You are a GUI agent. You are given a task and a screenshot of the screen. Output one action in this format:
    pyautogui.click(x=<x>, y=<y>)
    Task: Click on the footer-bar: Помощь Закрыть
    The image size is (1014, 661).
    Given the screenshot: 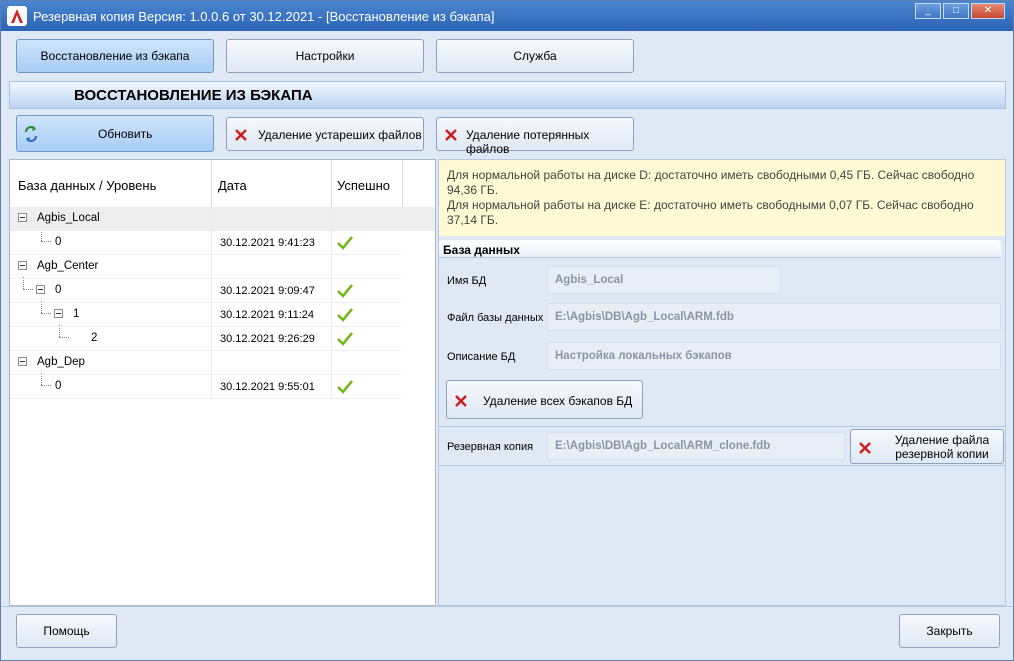 What is the action you would take?
    pyautogui.click(x=507, y=633)
    